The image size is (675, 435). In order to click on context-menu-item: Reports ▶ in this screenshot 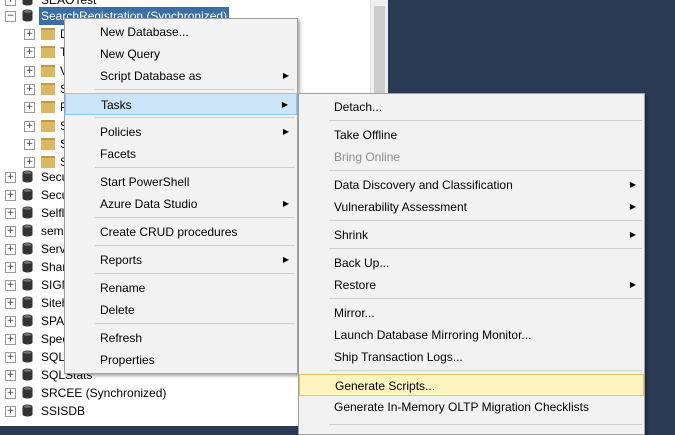, I will do `click(181, 260)`.